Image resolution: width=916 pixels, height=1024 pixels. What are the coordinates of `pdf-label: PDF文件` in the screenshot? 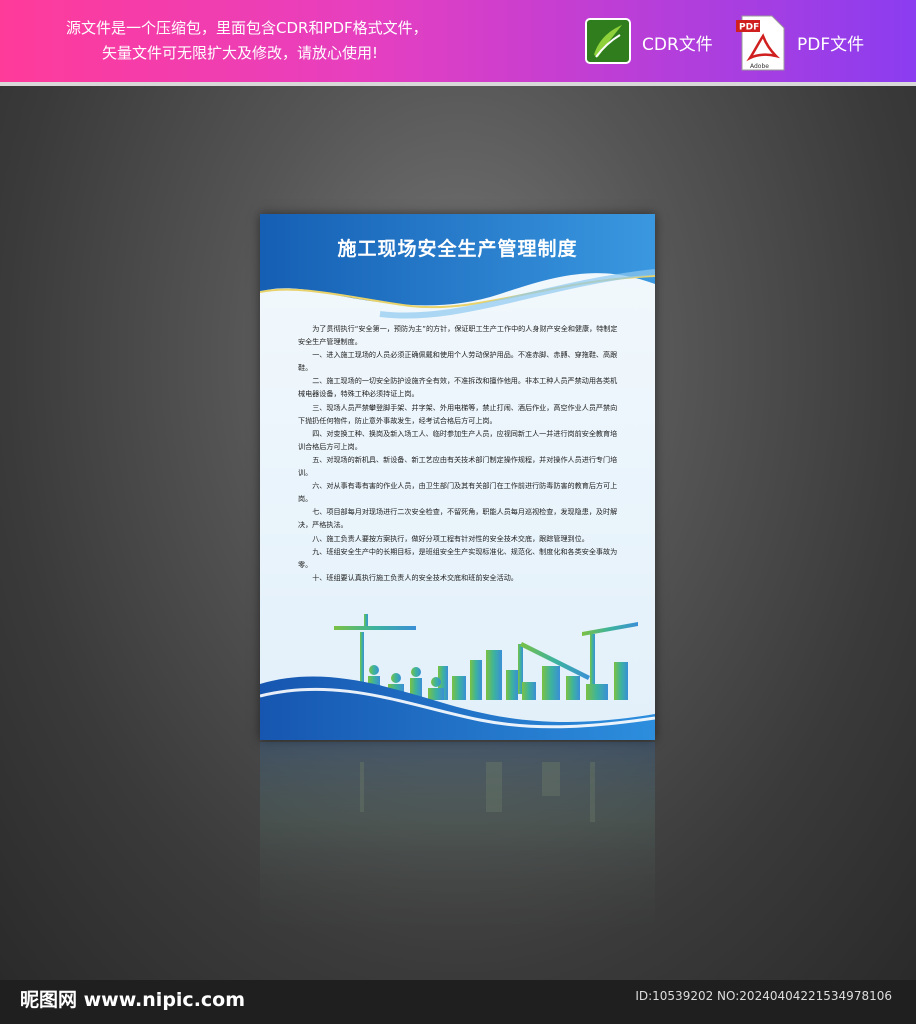 It's located at (831, 45).